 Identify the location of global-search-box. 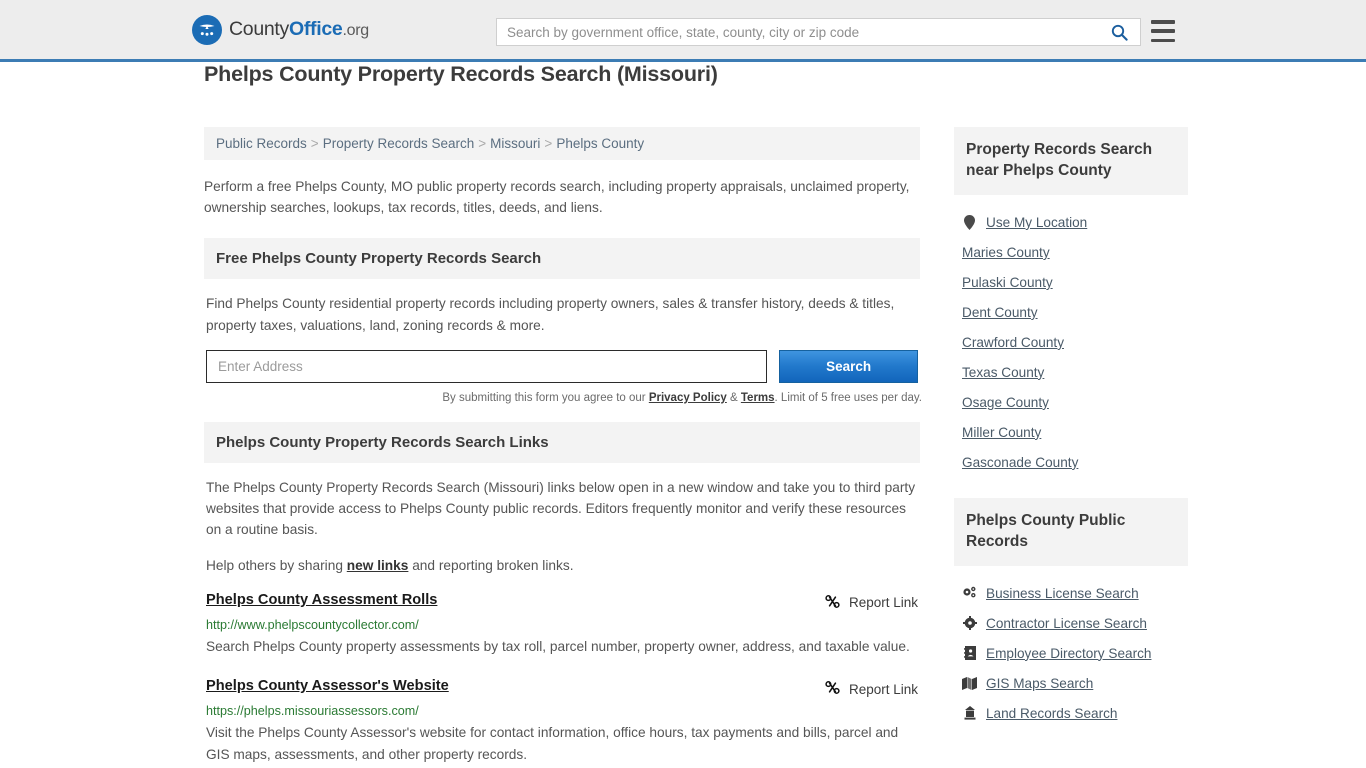
(818, 32).